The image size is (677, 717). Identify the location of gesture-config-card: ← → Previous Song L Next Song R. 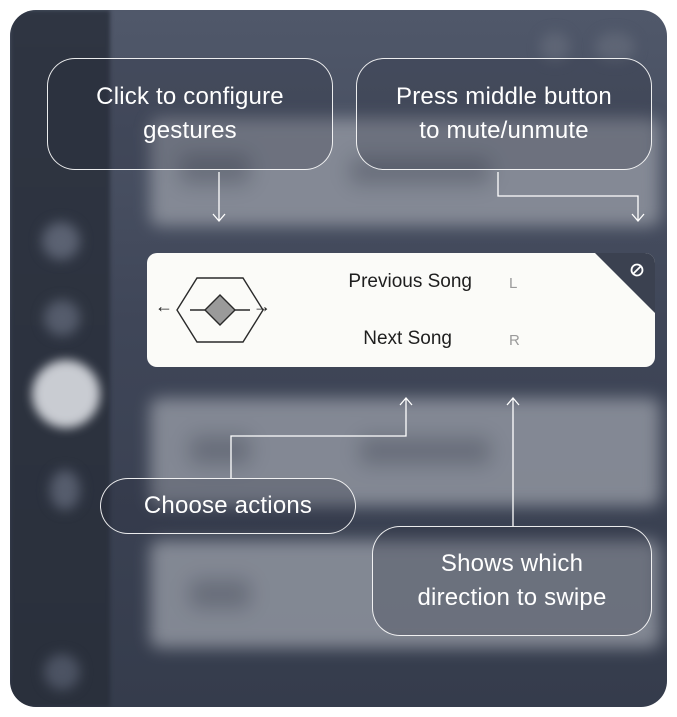
(401, 310).